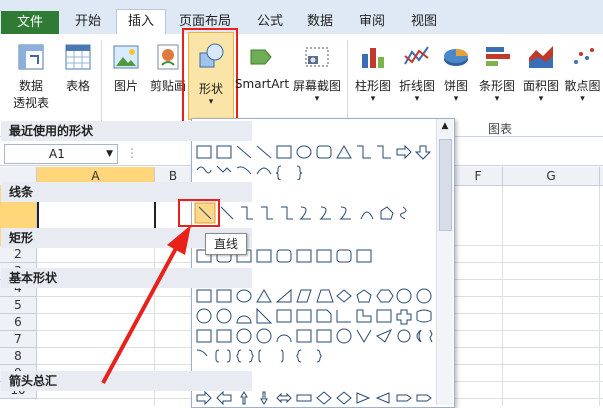 The width and height of the screenshot is (603, 408). Describe the element at coordinates (583, 56) in the screenshot. I see `scatter-chart-icon` at that location.